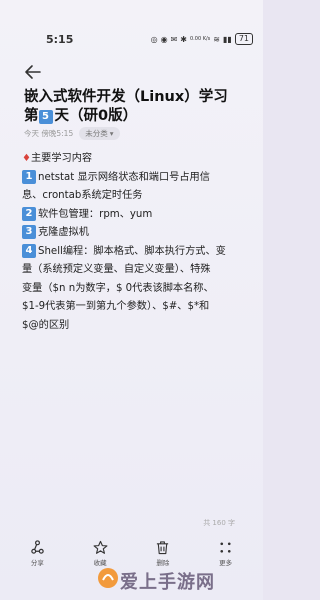  Describe the element at coordinates (82, 195) in the screenshot. I see `list-item-continuation: 息、crontab系统定时任务` at that location.